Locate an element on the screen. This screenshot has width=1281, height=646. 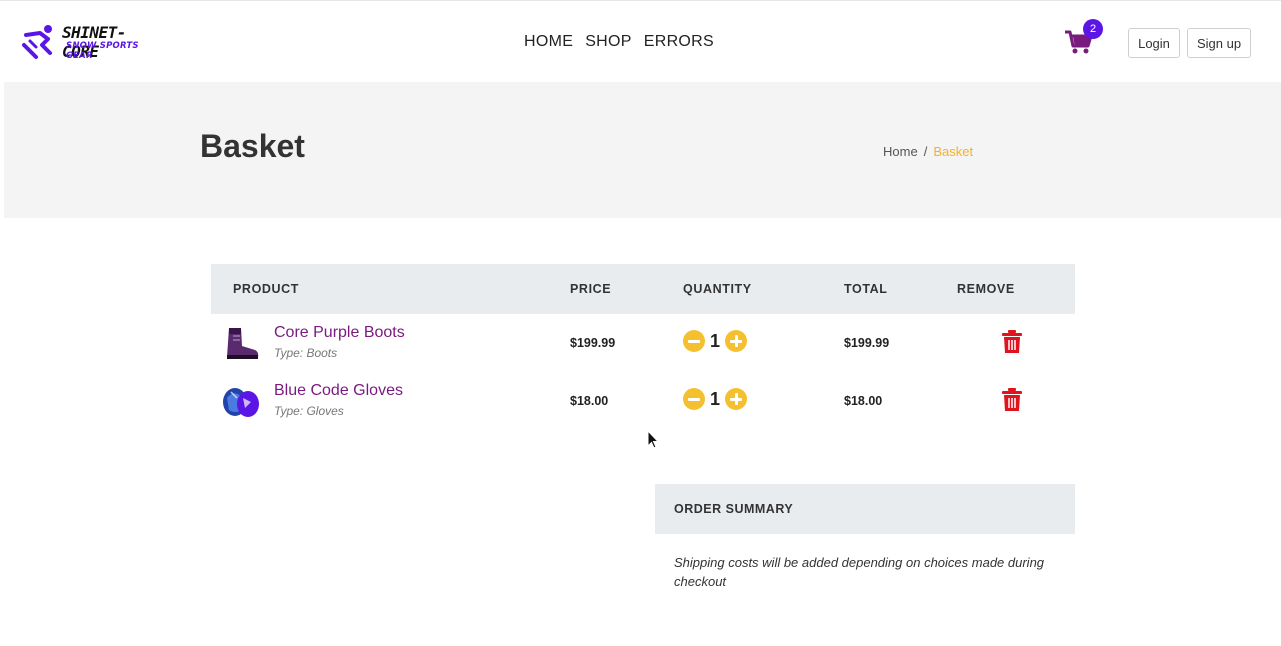
login-button: Login is located at coordinates (1154, 43).